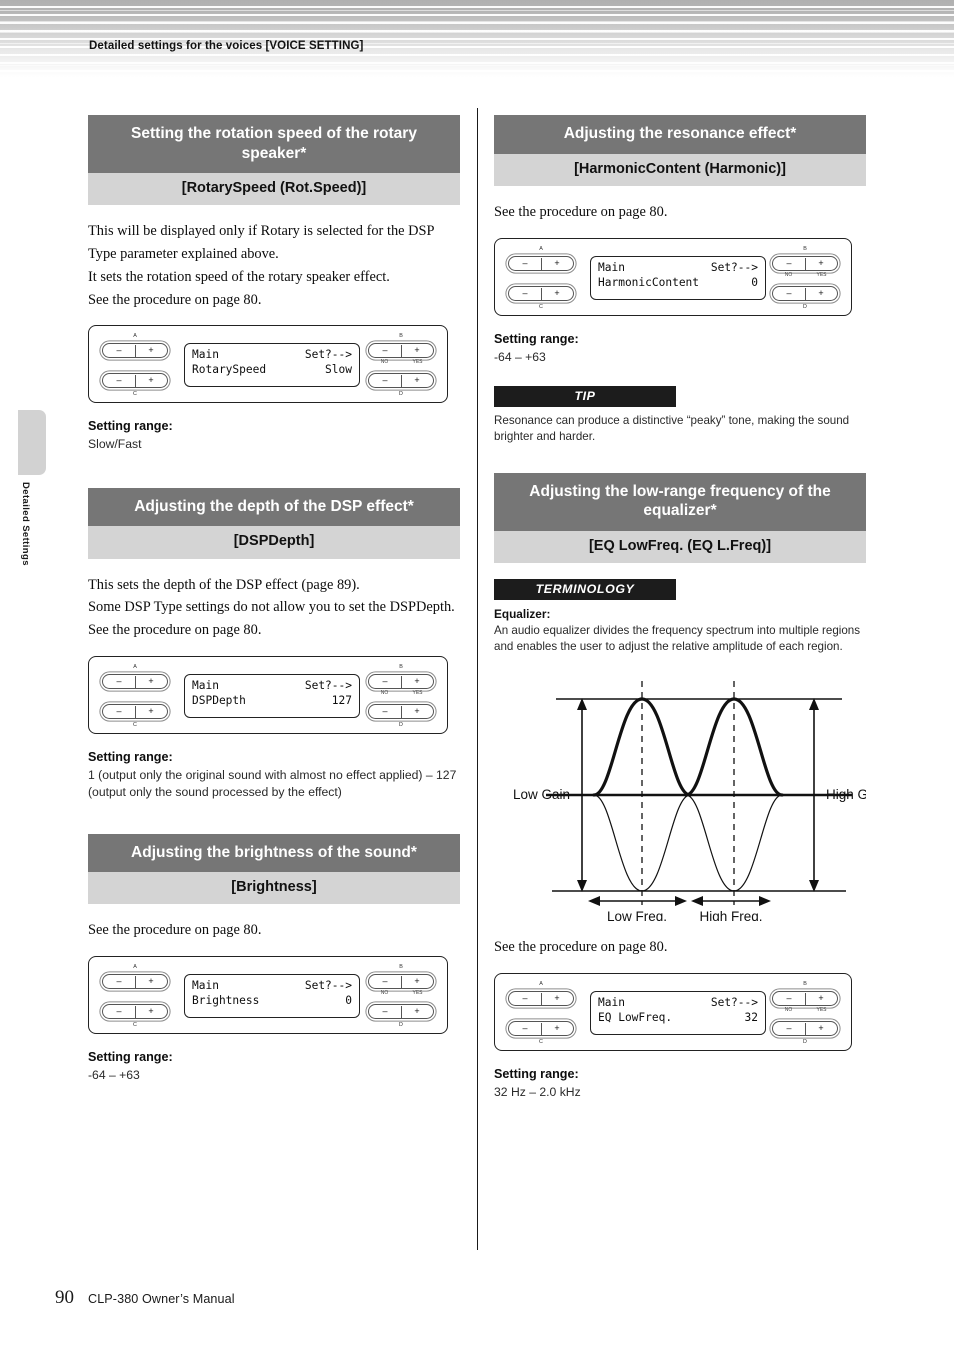  Describe the element at coordinates (272, 365) in the screenshot. I see `lcd-screen: Main Set?--> RotarySpeed Slow` at that location.